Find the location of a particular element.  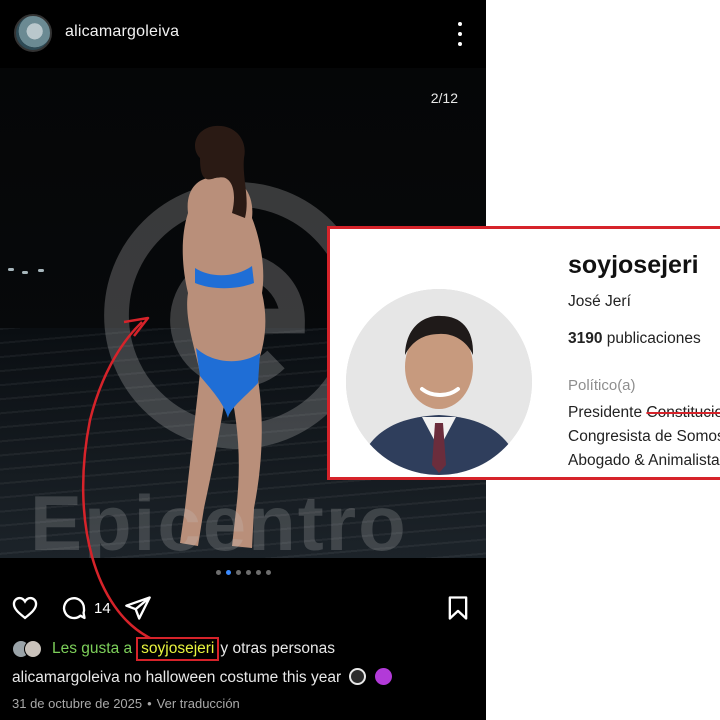

watermark-text: Epicentro is located at coordinates (219, 518).